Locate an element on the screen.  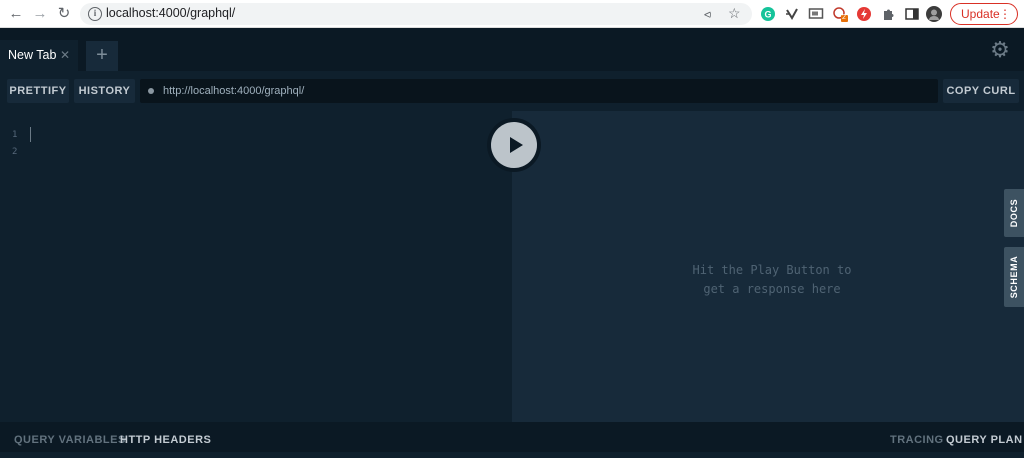
extensions-puzzle-icon is located at coordinates (888, 14).